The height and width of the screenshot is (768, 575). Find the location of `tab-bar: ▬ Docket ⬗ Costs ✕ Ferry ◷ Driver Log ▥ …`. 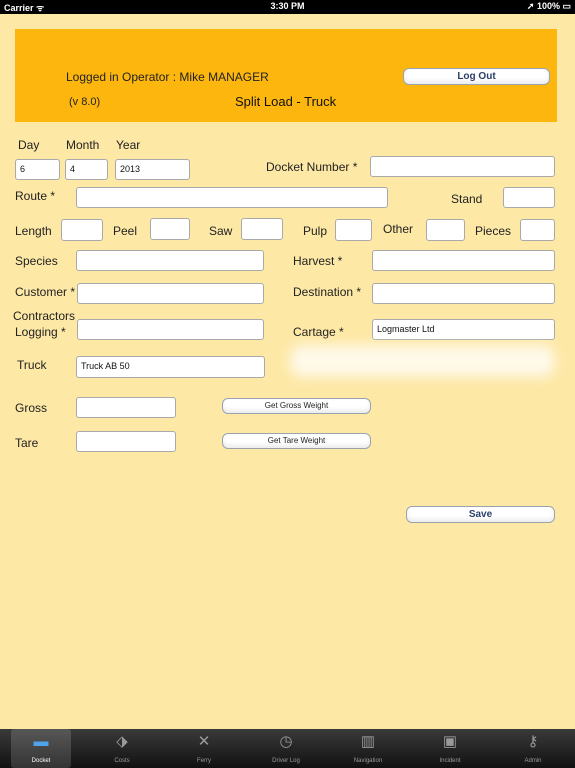

tab-bar: ▬ Docket ⬗ Costs ✕ Ferry ◷ Driver Log ▥ … is located at coordinates (287, 748).